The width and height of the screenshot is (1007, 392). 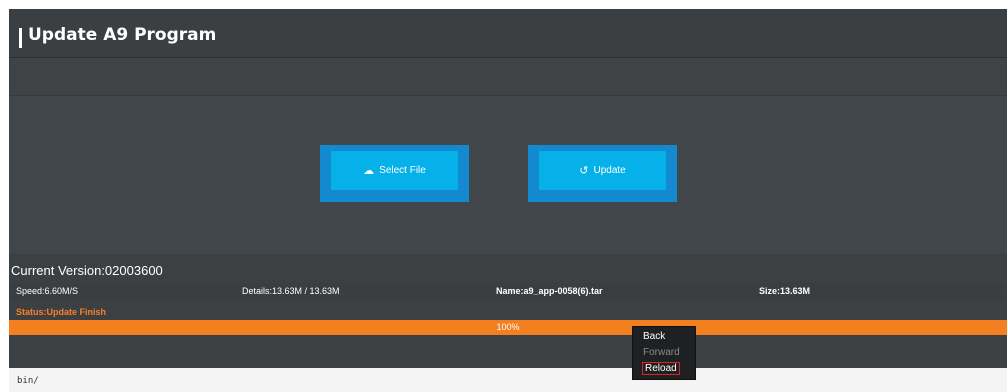 What do you see at coordinates (402, 170) in the screenshot?
I see `select-file-label: Select File` at bounding box center [402, 170].